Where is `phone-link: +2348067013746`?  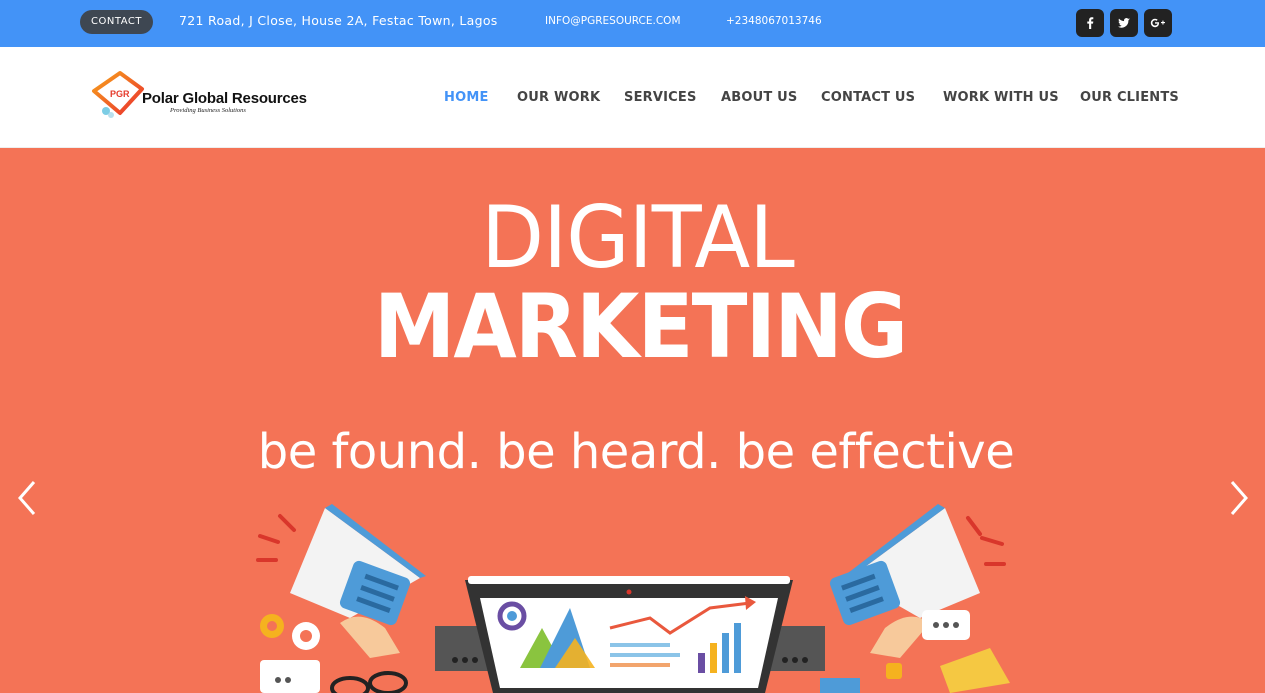
phone-link: +2348067013746 is located at coordinates (774, 21).